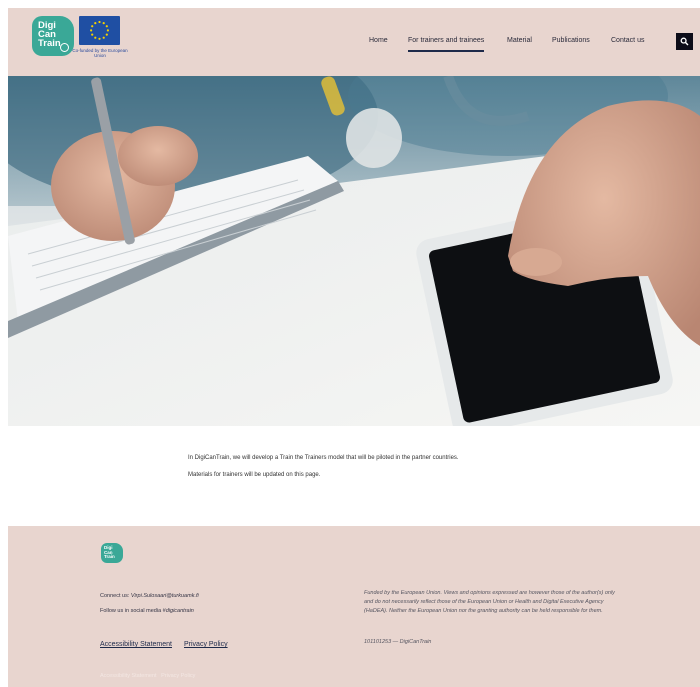 The height and width of the screenshot is (687, 700). What do you see at coordinates (627, 43) in the screenshot?
I see `nav-contact-us: Contact us` at bounding box center [627, 43].